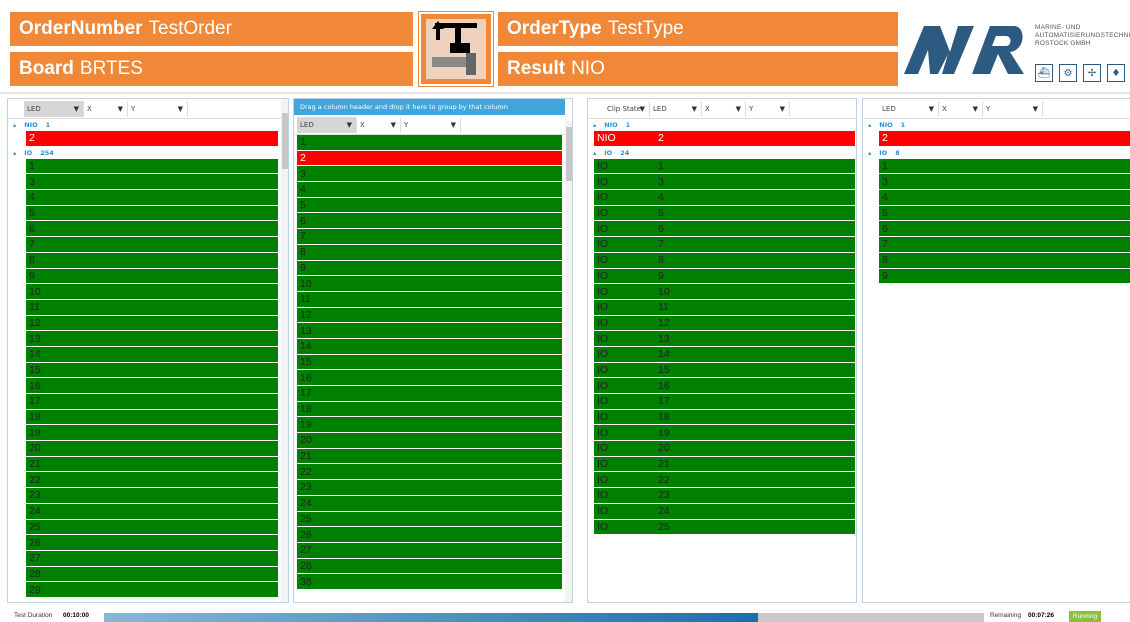 Image resolution: width=1130 pixels, height=622 pixels. What do you see at coordinates (568, 361) in the screenshot?
I see `scrollbar` at bounding box center [568, 361].